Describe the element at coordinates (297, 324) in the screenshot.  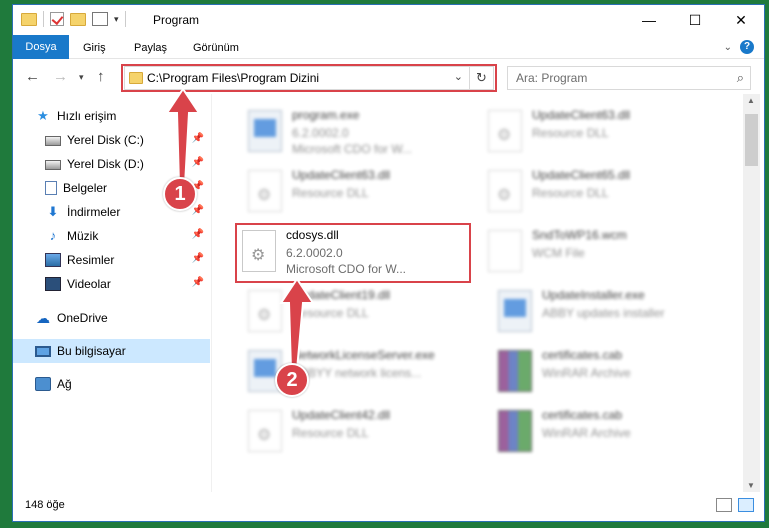
I see `arrow-2-shape` at that location.